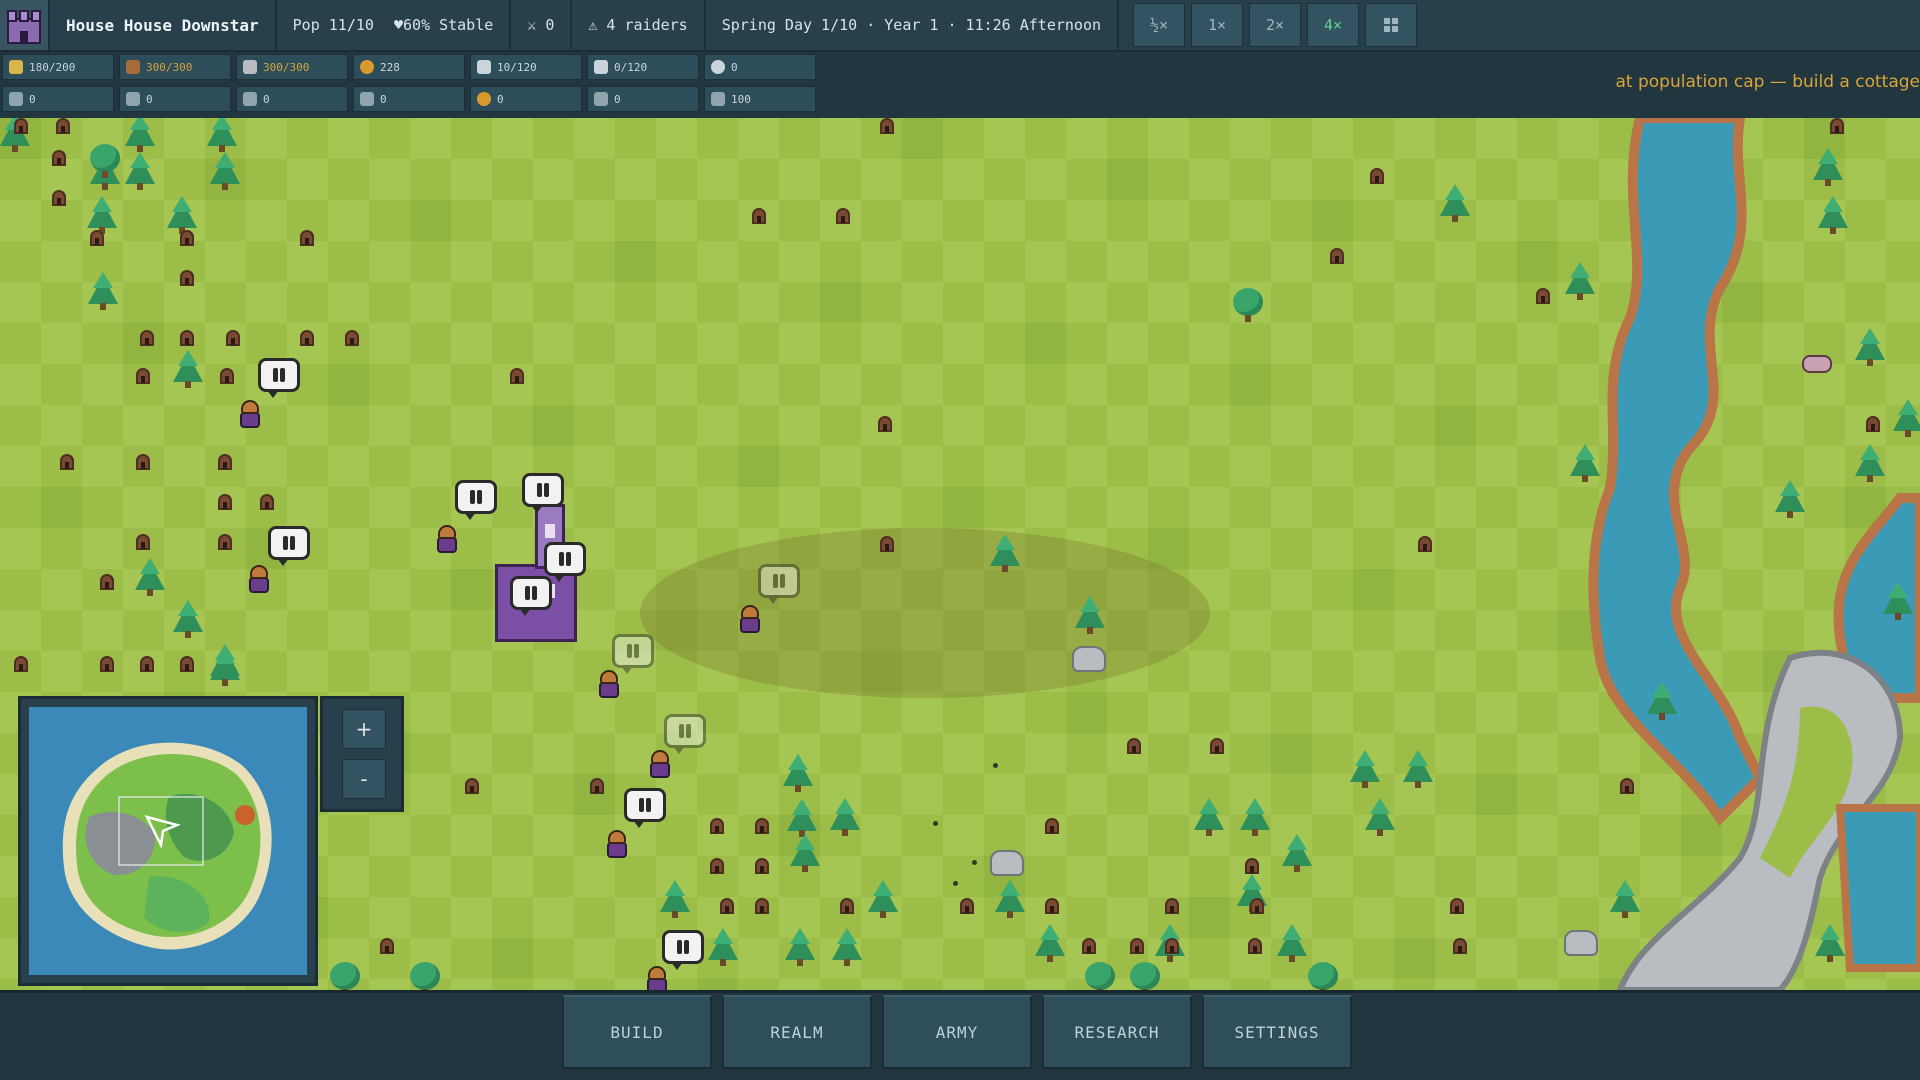 The width and height of the screenshot is (1920, 1080). What do you see at coordinates (394, 25) in the screenshot?
I see `population-segment: Pop 11/10 ♥60% Stable` at bounding box center [394, 25].